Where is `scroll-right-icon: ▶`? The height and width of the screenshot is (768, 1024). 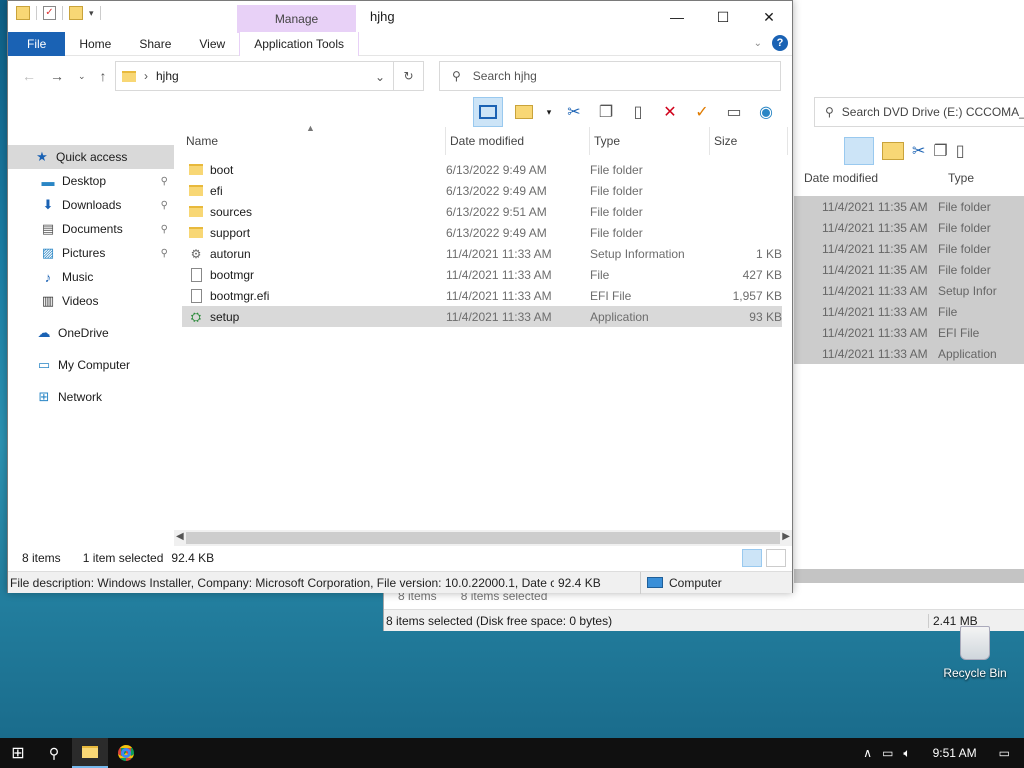
scroll-right-icon: ▶ is located at coordinates (786, 536).